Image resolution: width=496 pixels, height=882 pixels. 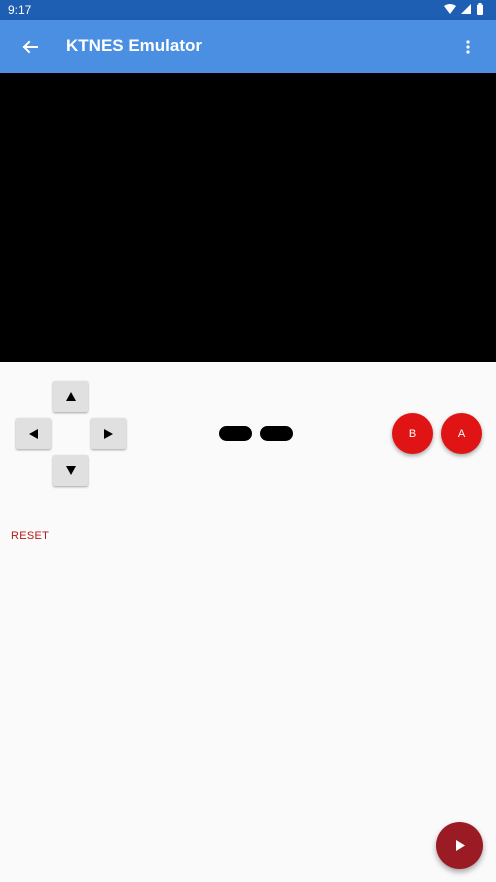 I want to click on triangle-left-icon, so click(x=33, y=433).